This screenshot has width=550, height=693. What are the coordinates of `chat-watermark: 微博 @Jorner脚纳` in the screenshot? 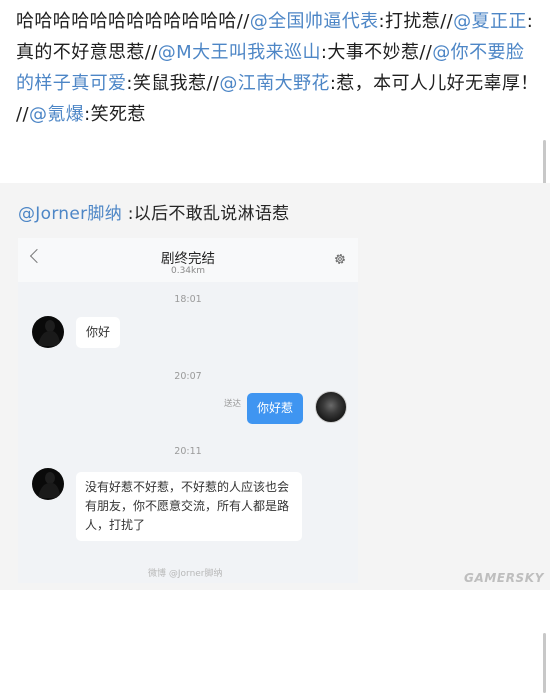 It's located at (185, 574).